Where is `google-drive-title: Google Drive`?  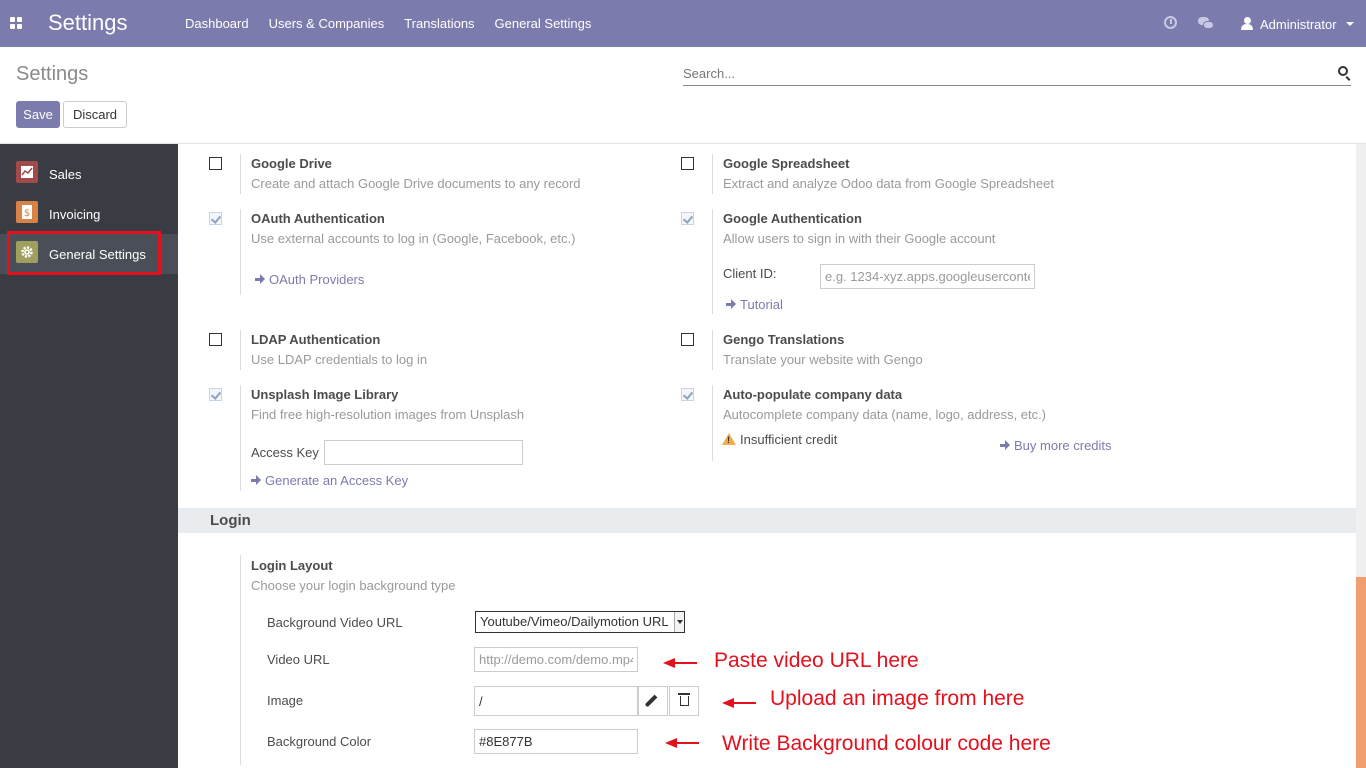 google-drive-title: Google Drive is located at coordinates (291, 163).